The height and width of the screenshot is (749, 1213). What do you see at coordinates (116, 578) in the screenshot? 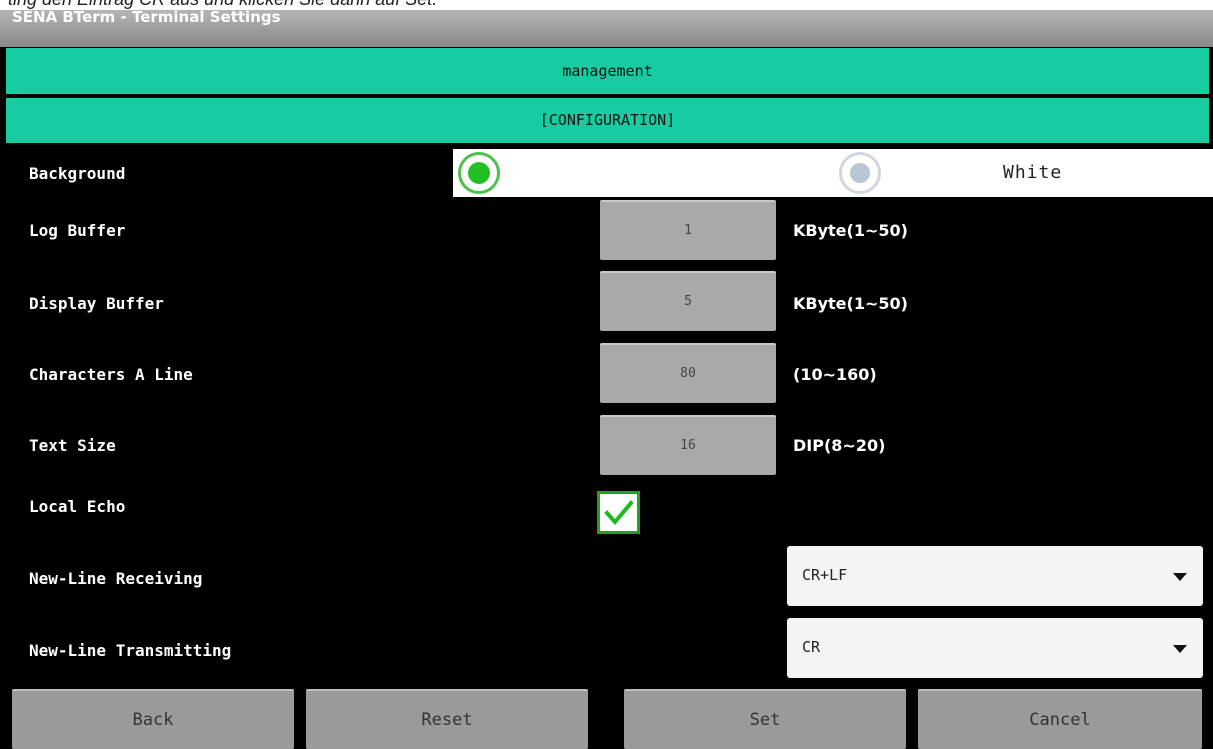
I see `newline-receiving-label: New-Line Receiving` at bounding box center [116, 578].